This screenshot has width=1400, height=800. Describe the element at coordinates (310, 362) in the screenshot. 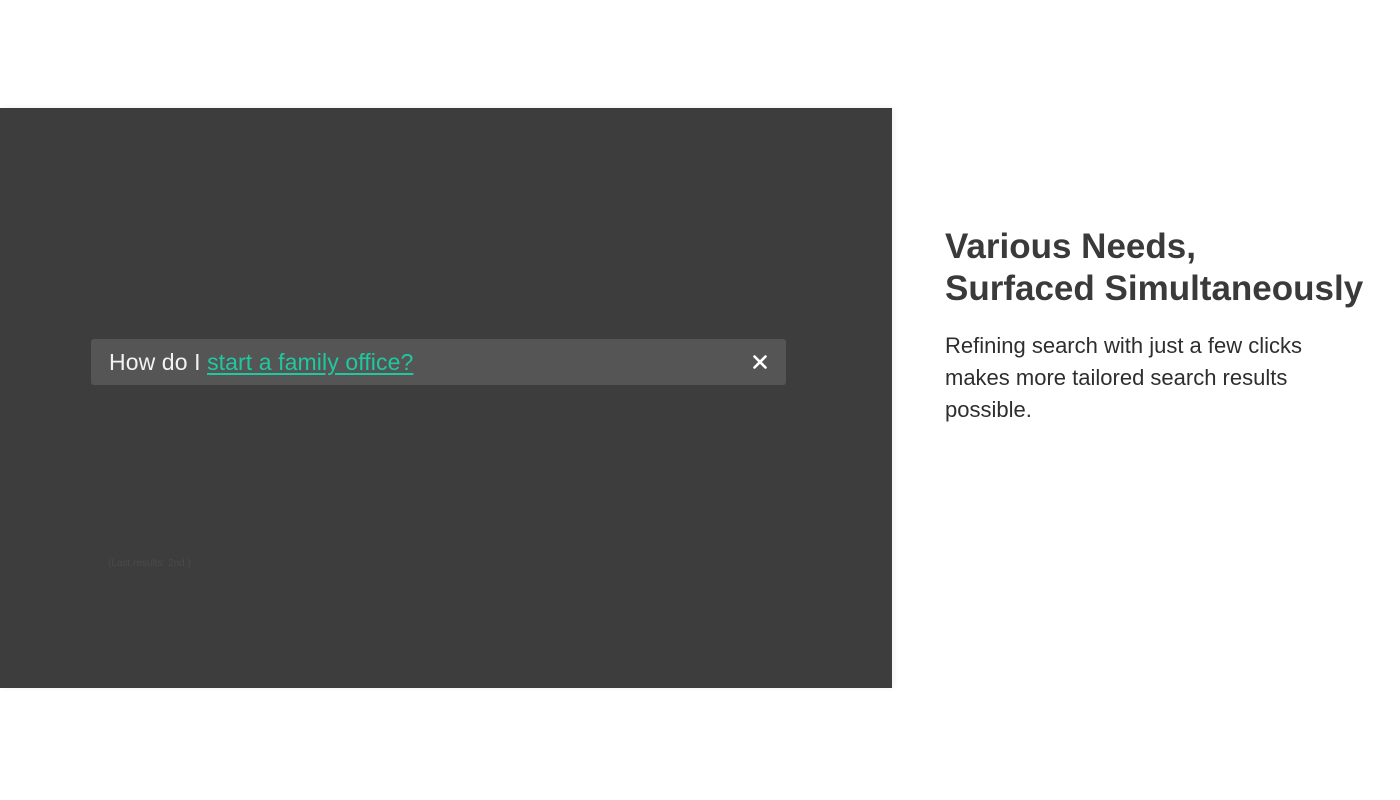

I see `query-suggestion-link: start a family office?` at that location.